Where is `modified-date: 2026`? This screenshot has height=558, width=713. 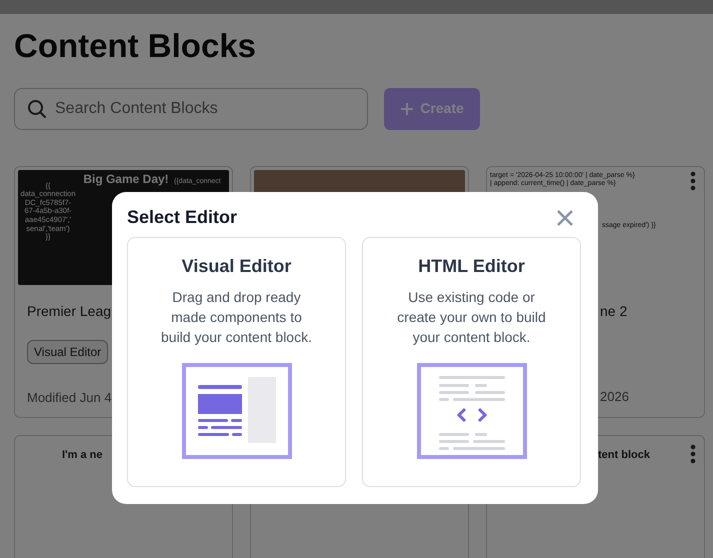 modified-date: 2026 is located at coordinates (614, 397).